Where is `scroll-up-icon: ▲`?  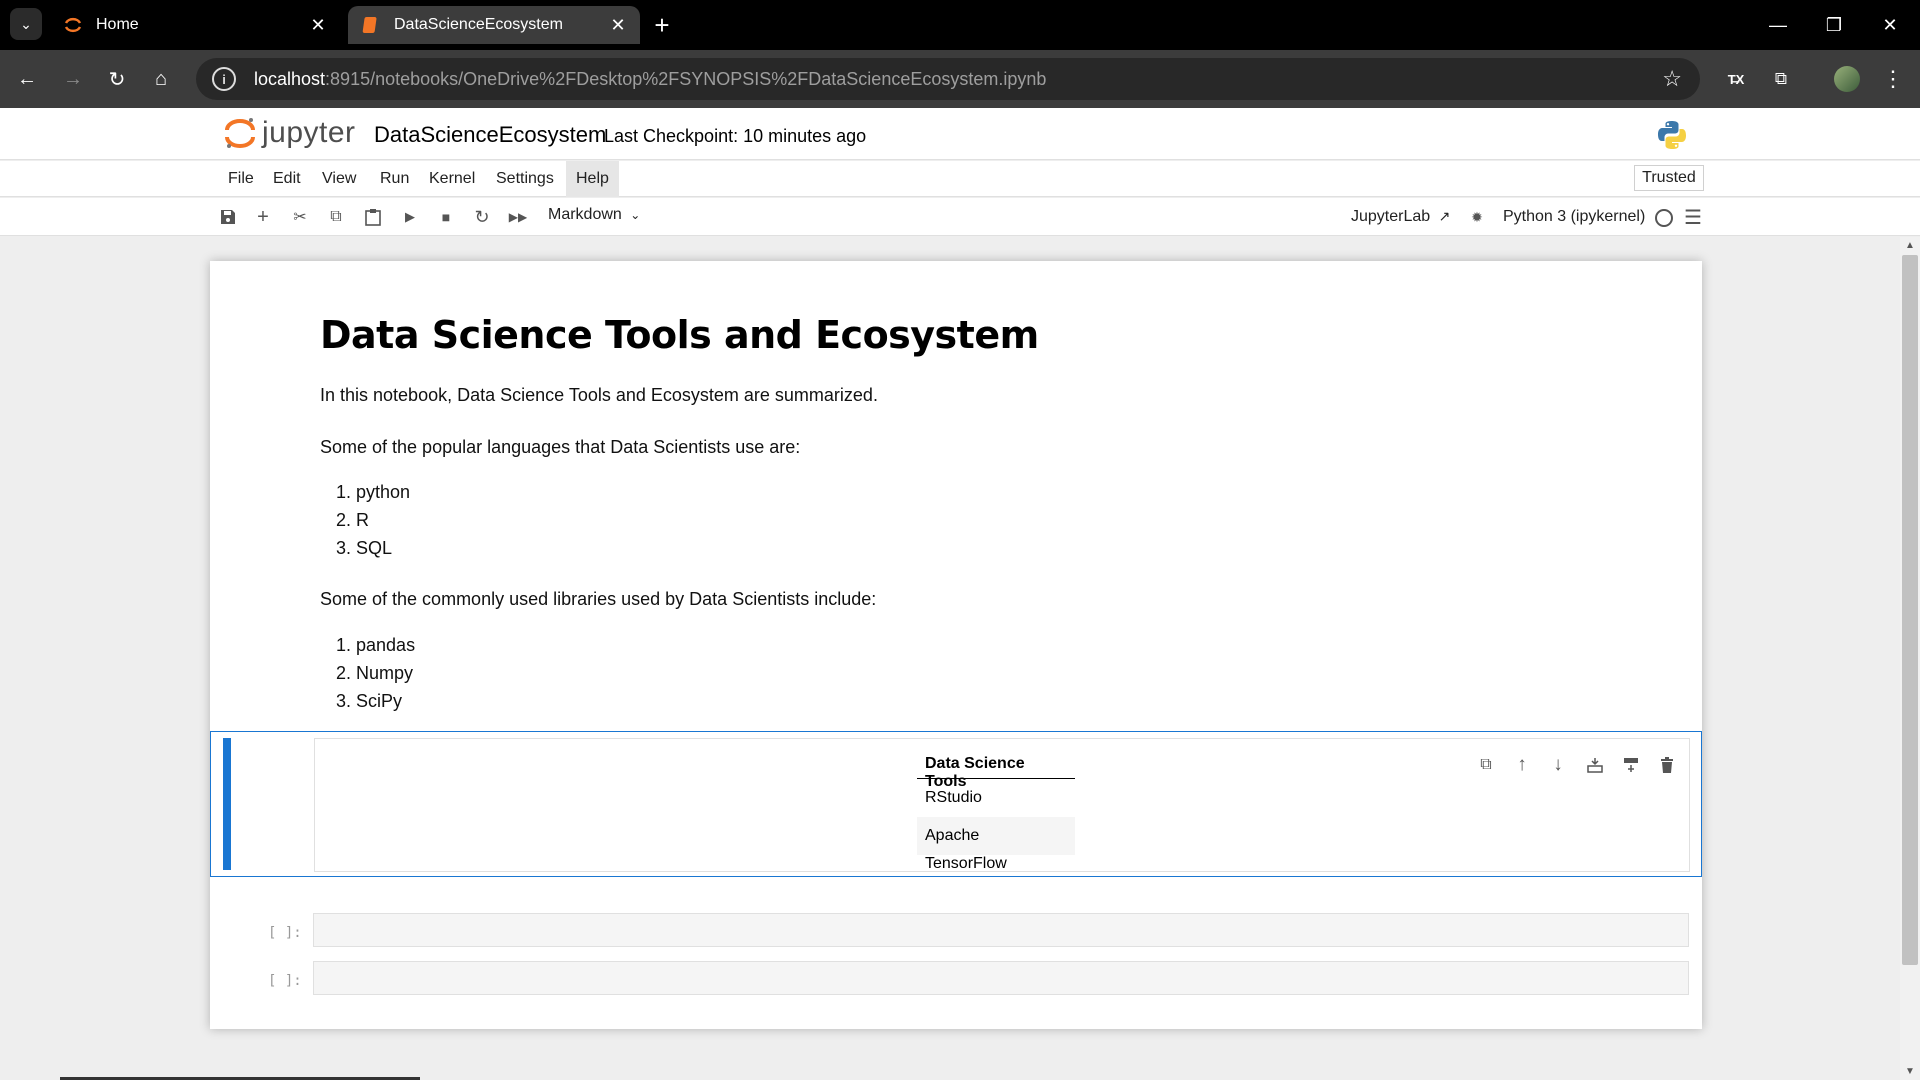 scroll-up-icon: ▲ is located at coordinates (1910, 245).